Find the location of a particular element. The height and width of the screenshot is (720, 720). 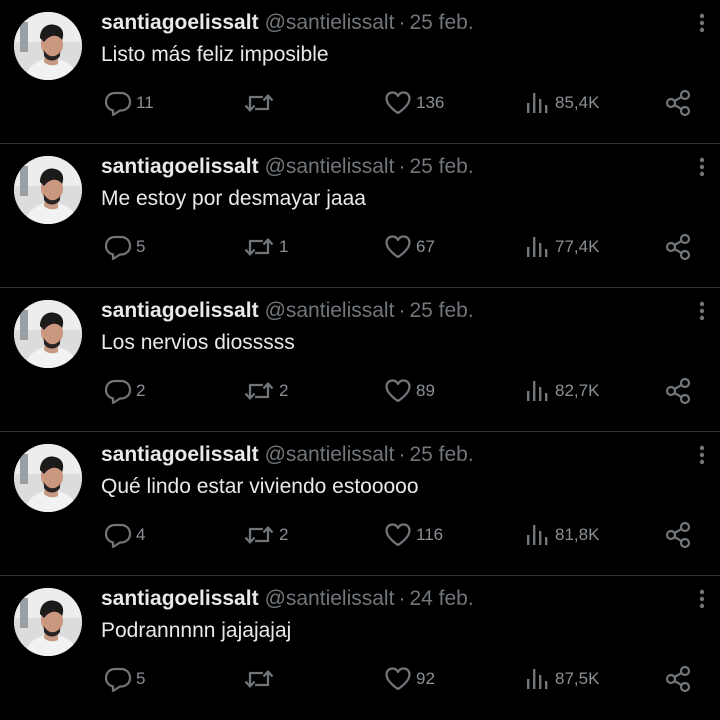

like-count: 67 is located at coordinates (425, 246).